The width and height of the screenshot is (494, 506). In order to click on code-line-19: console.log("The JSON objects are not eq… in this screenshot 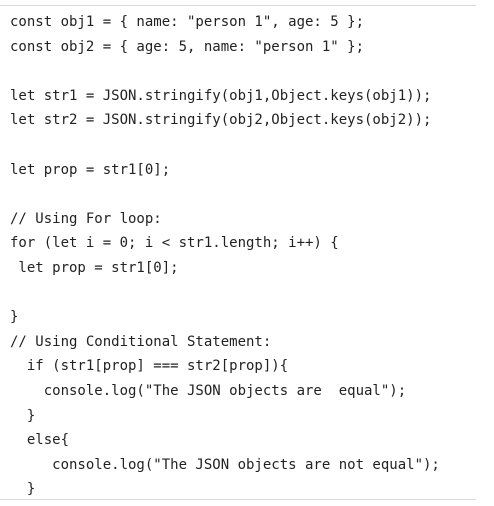, I will do `click(225, 464)`.